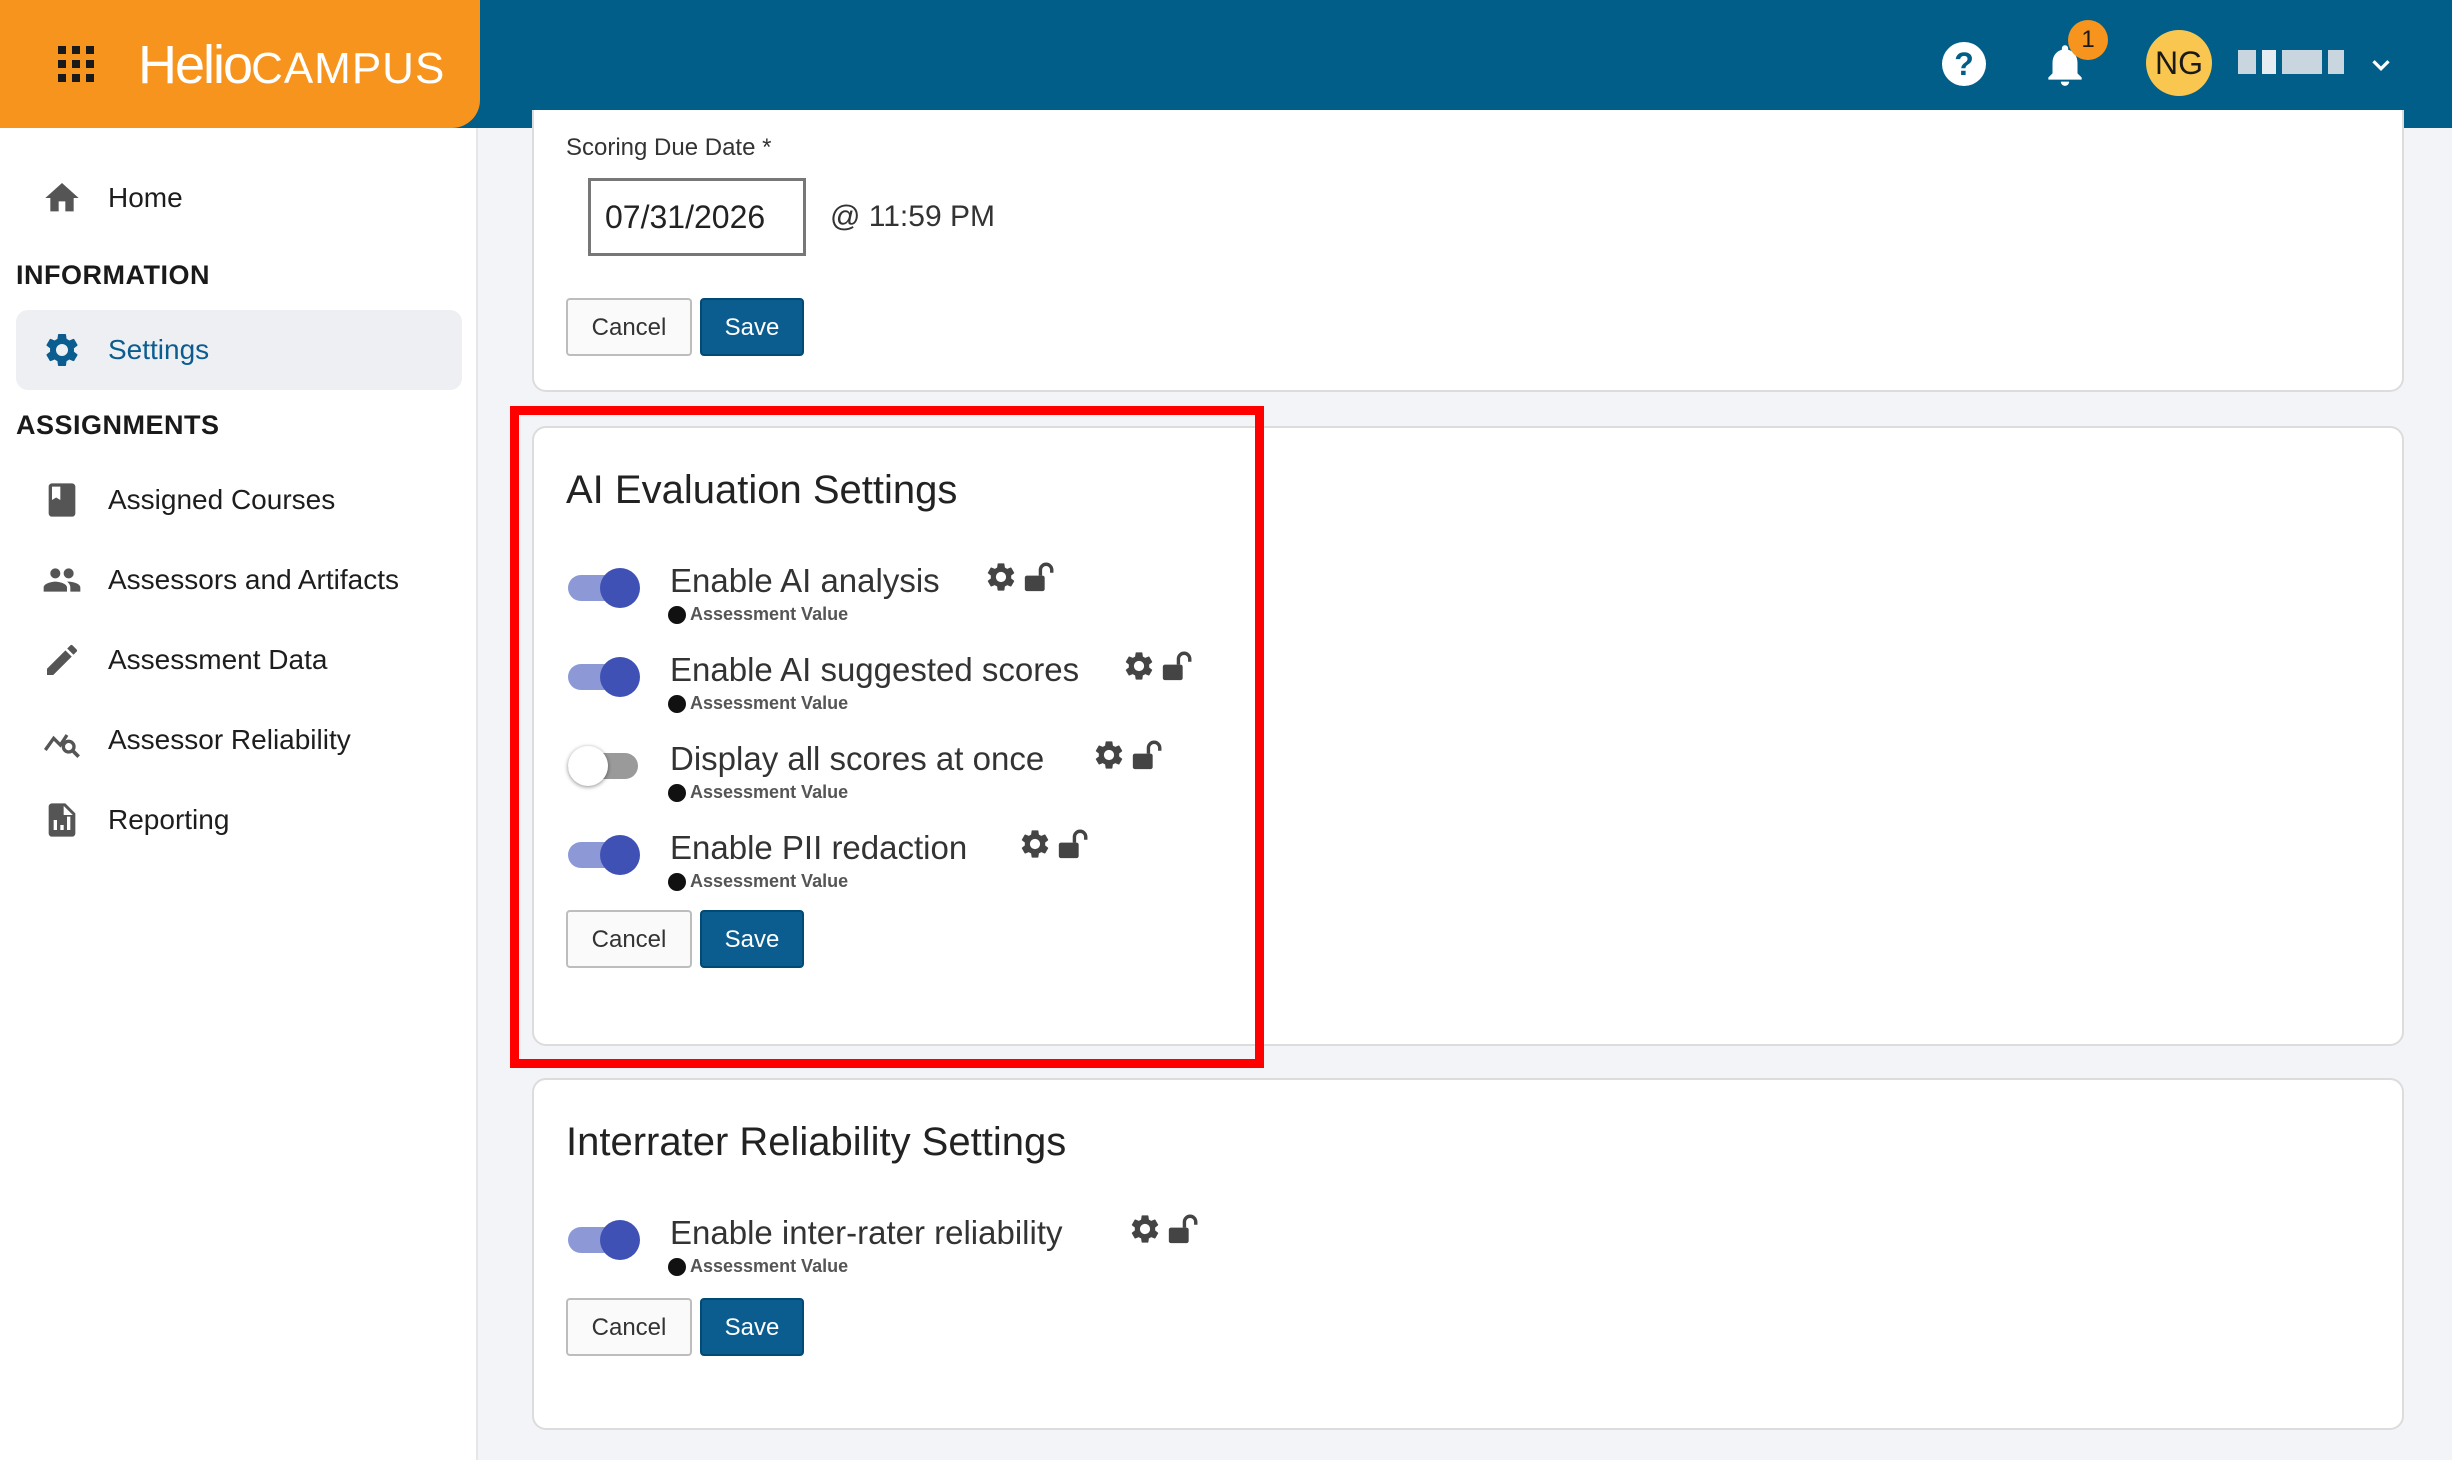  What do you see at coordinates (2381, 65) in the screenshot?
I see `chevron-down-icon` at bounding box center [2381, 65].